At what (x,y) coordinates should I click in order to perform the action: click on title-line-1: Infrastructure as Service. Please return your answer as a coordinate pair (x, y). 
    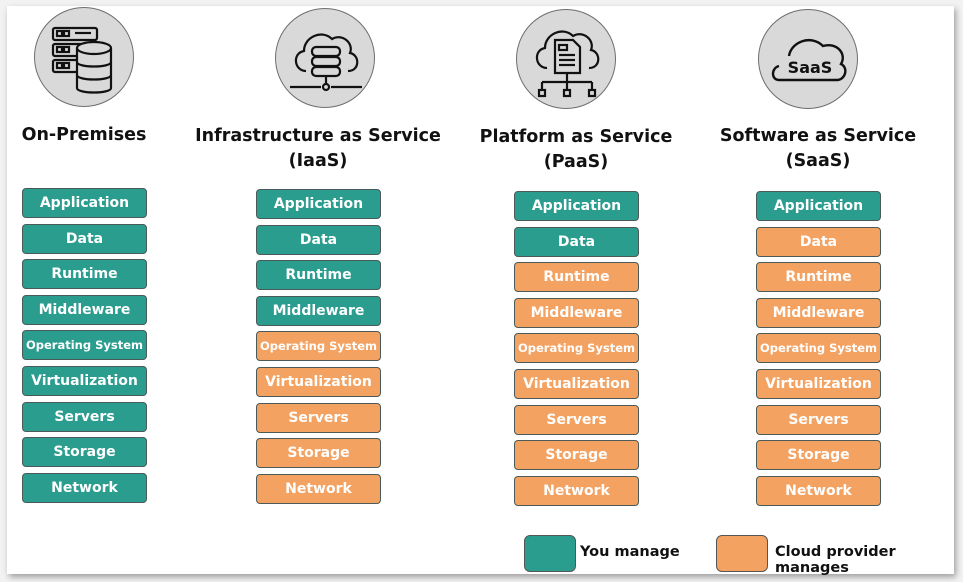
    Looking at the image, I should click on (318, 136).